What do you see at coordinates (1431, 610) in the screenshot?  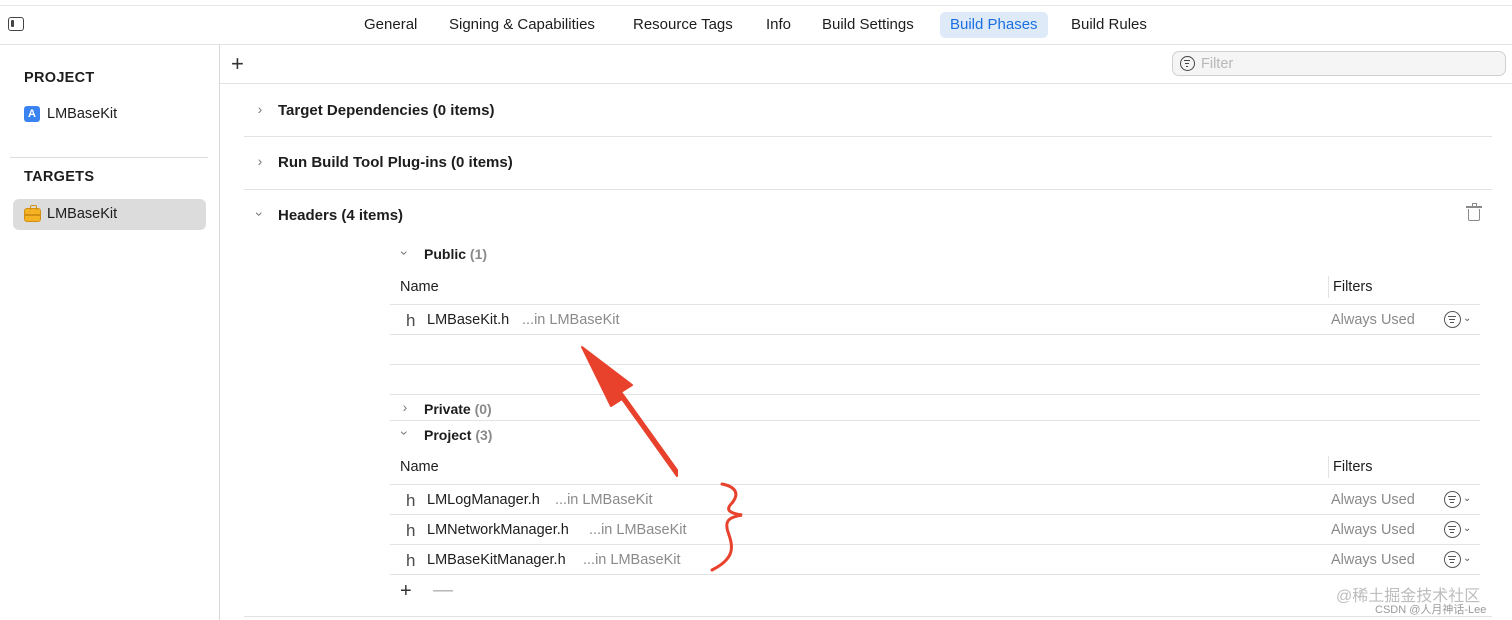 I see `watermark-csdn: CSDN @人月神话-Lee` at bounding box center [1431, 610].